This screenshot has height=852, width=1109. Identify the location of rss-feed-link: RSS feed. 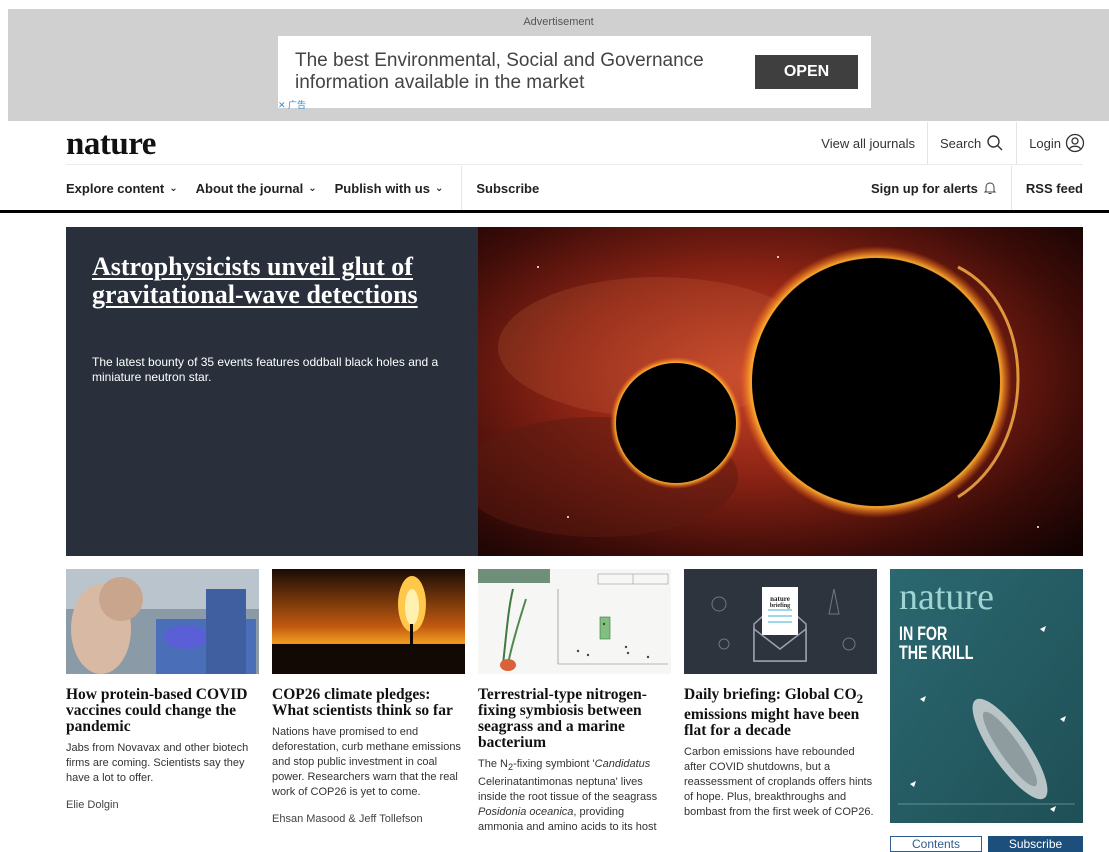
(1054, 188).